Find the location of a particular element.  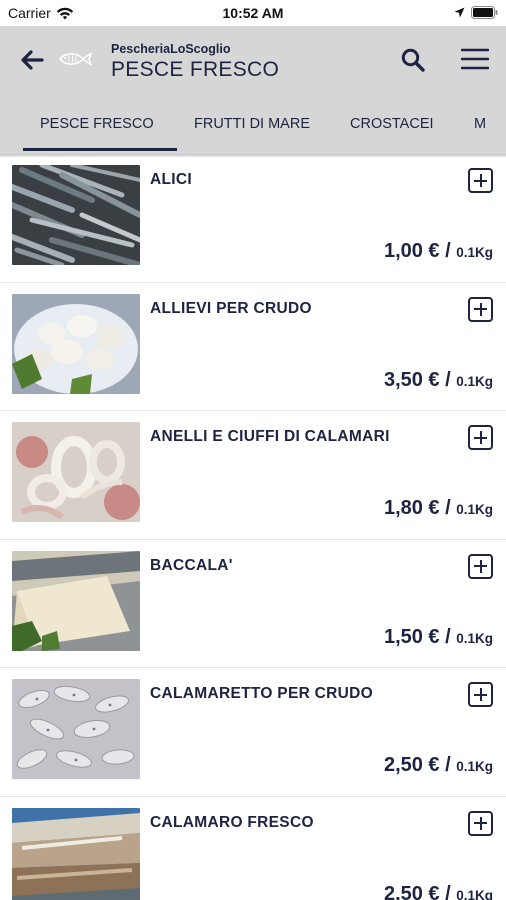

product-item: ALICI 1,00 € / 0.1Kg is located at coordinates (253, 218).